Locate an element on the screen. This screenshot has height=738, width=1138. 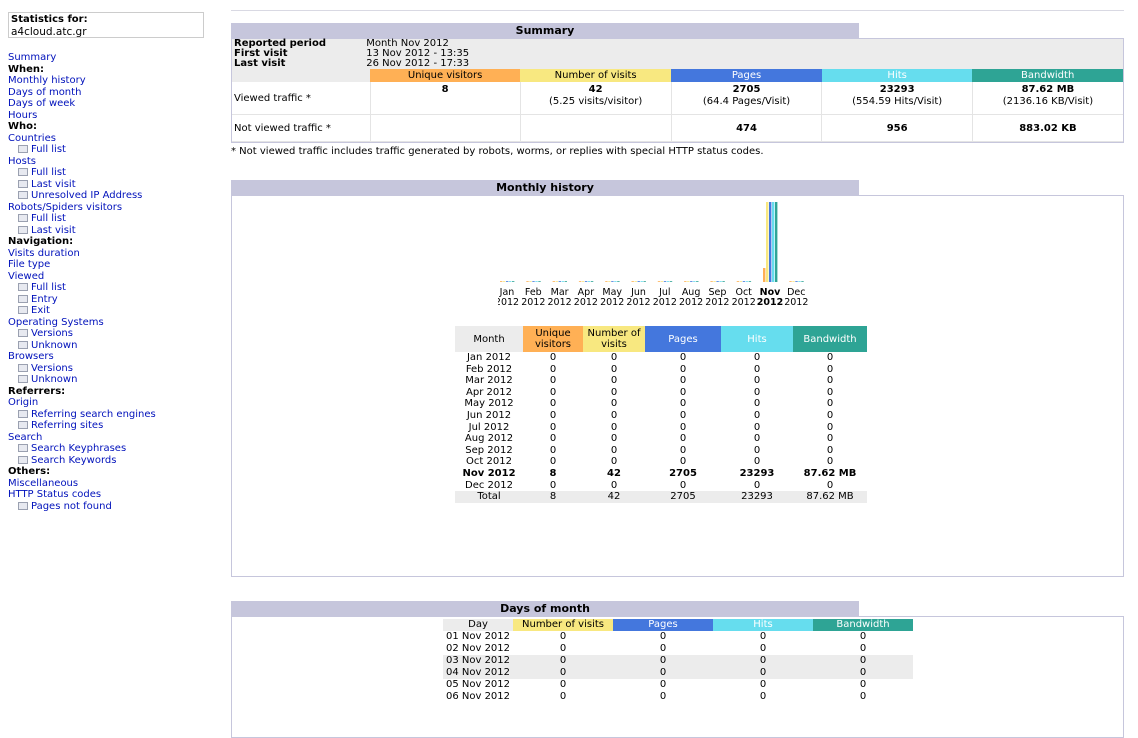
sidebar-link-hosts: Hosts is located at coordinates (22, 161).